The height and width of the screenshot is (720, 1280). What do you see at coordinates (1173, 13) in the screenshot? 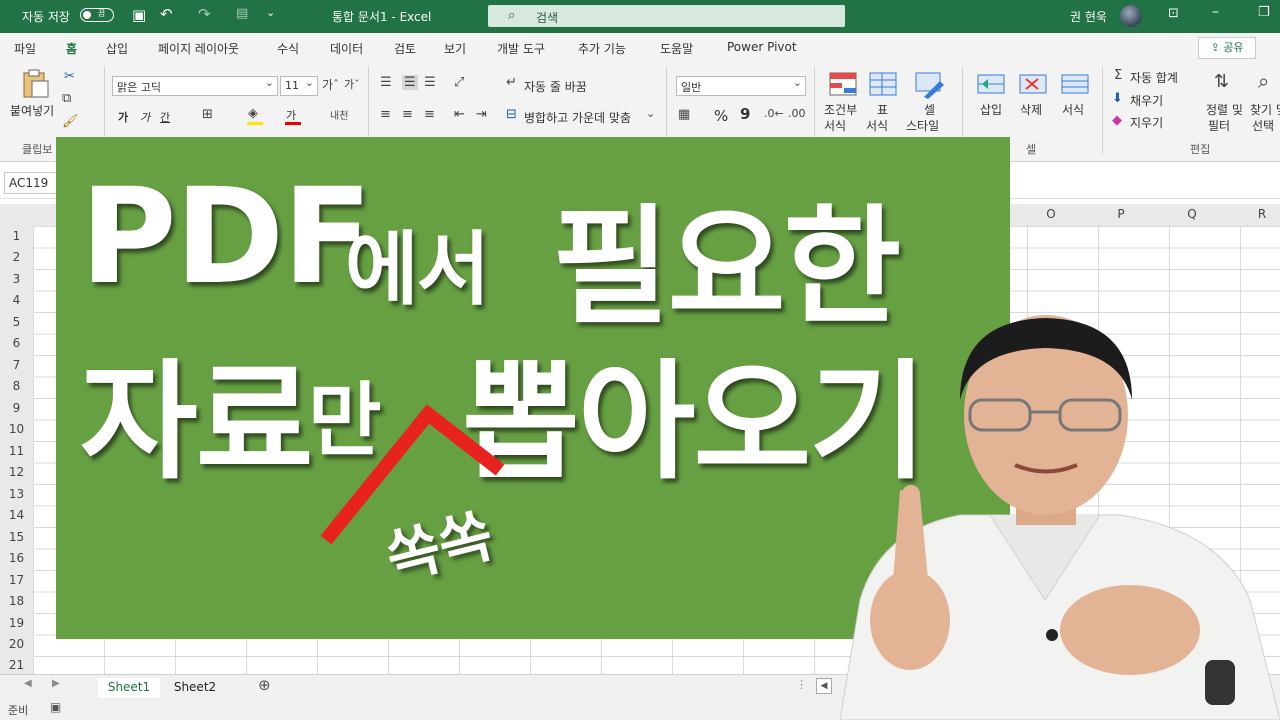
I see `ribbon-display-icon: ⊡` at bounding box center [1173, 13].